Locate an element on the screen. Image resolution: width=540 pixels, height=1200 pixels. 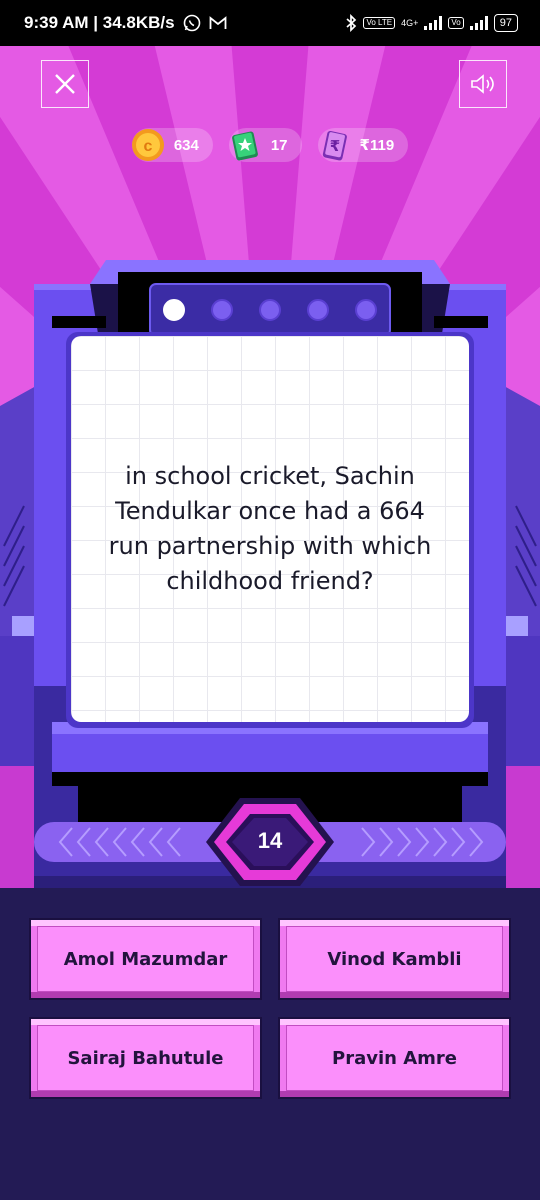
volte-badge: Vo LTE is located at coordinates (379, 23).